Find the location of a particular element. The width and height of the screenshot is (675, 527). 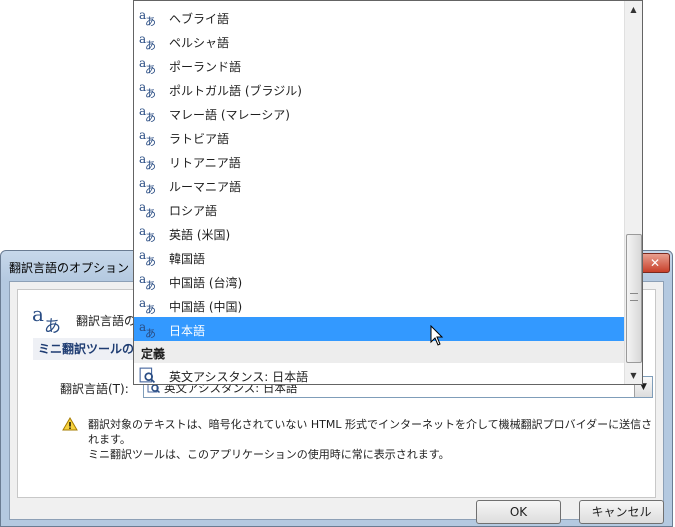

vertical-scrollbar: ▲ ▼ is located at coordinates (633, 192).